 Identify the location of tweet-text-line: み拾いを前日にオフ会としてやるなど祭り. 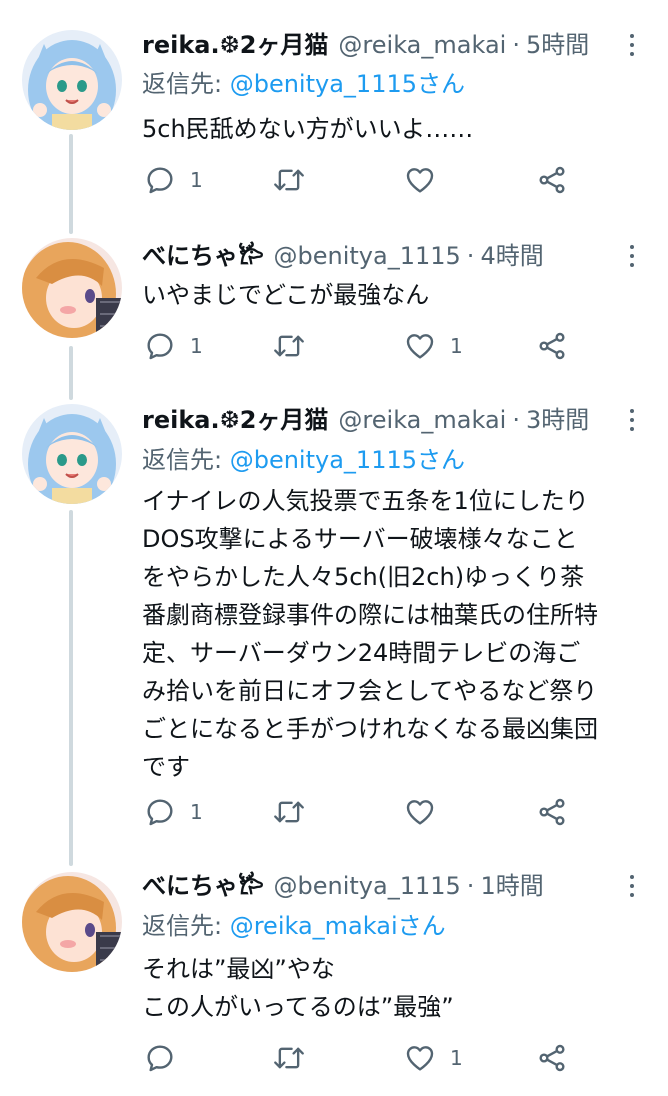
(370, 691).